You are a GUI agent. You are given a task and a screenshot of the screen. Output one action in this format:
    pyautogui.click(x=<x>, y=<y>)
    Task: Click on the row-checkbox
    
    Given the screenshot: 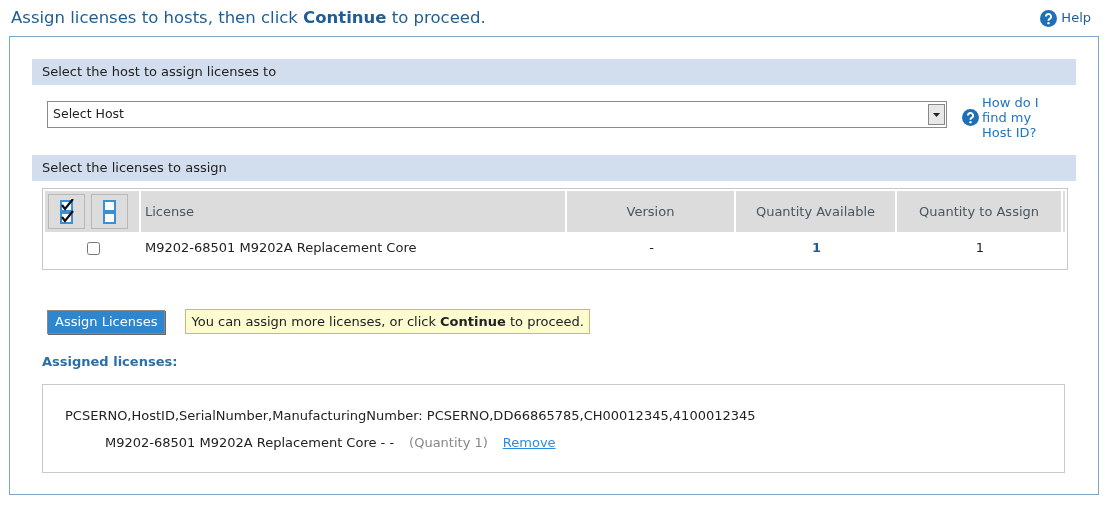 What is the action you would take?
    pyautogui.click(x=93, y=248)
    